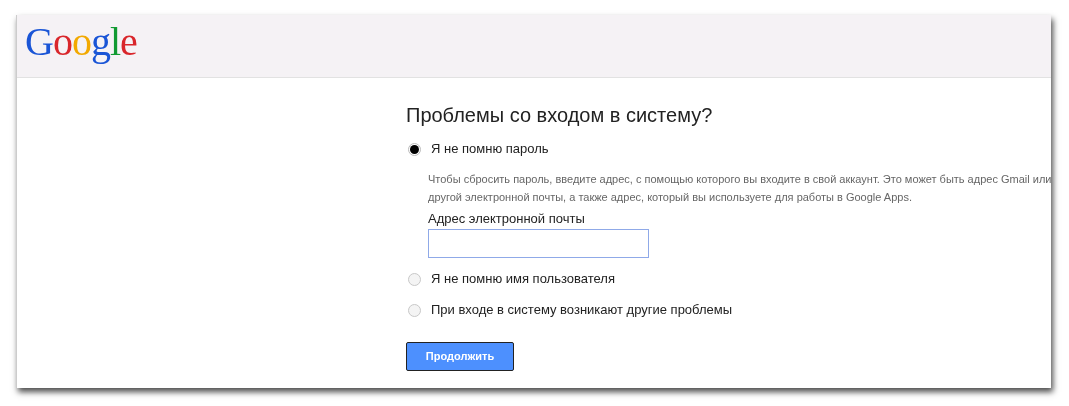 The image size is (1069, 406). Describe the element at coordinates (81, 42) in the screenshot. I see `google-logo: Google` at that location.